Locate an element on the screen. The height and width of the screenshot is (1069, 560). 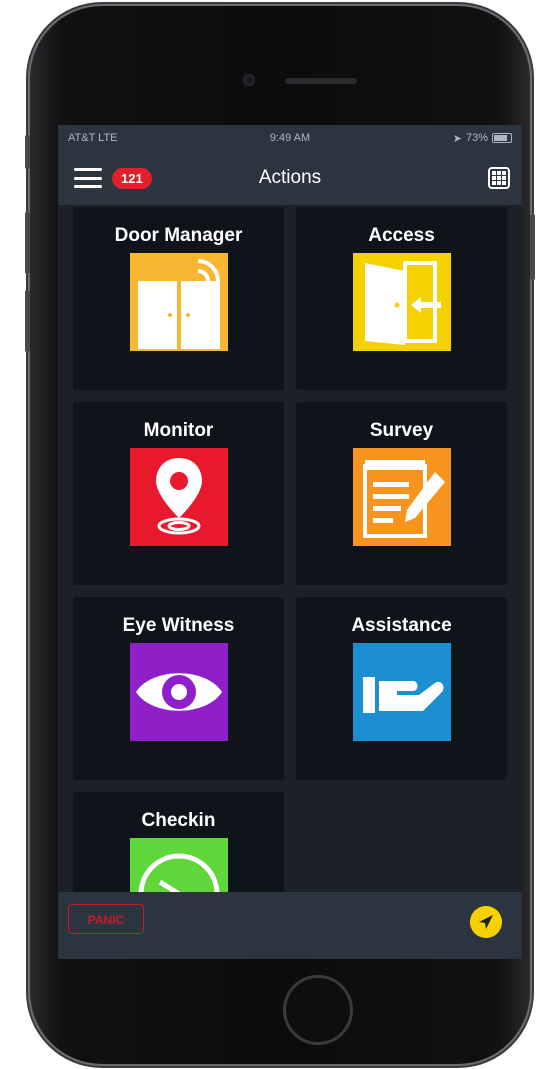
volume-down-button is located at coordinates (27, 321).